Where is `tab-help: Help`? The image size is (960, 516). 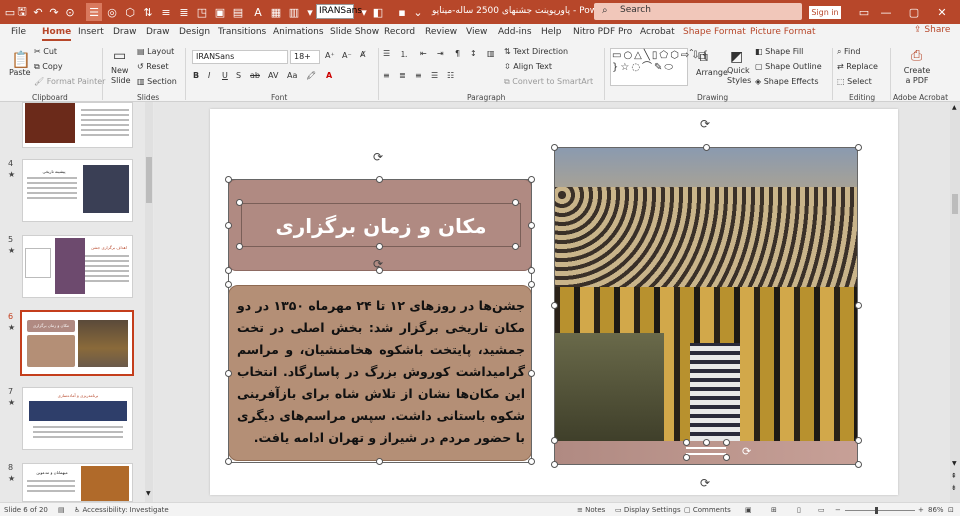 tab-help: Help is located at coordinates (551, 32).